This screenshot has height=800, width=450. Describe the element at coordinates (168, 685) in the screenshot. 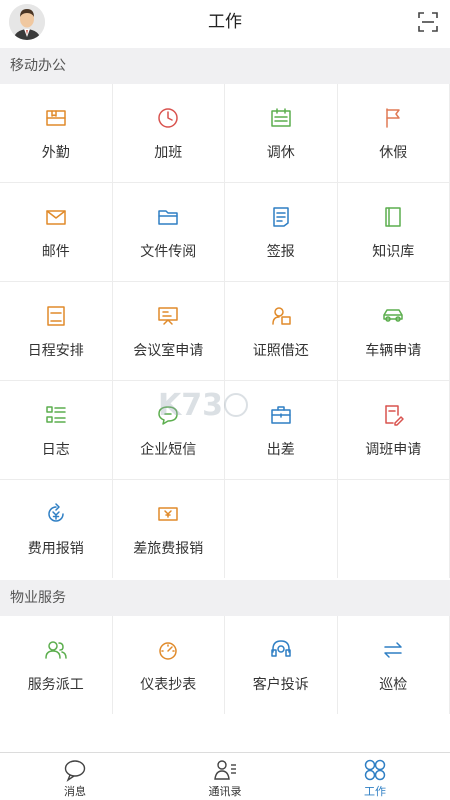

I see `app-item-label: 仪表抄表` at that location.